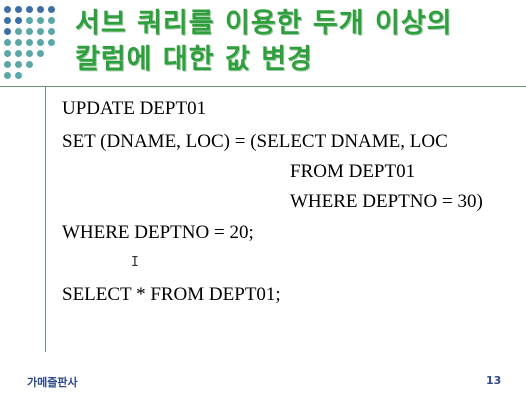  I want to click on horizontal-divider, so click(263, 86).